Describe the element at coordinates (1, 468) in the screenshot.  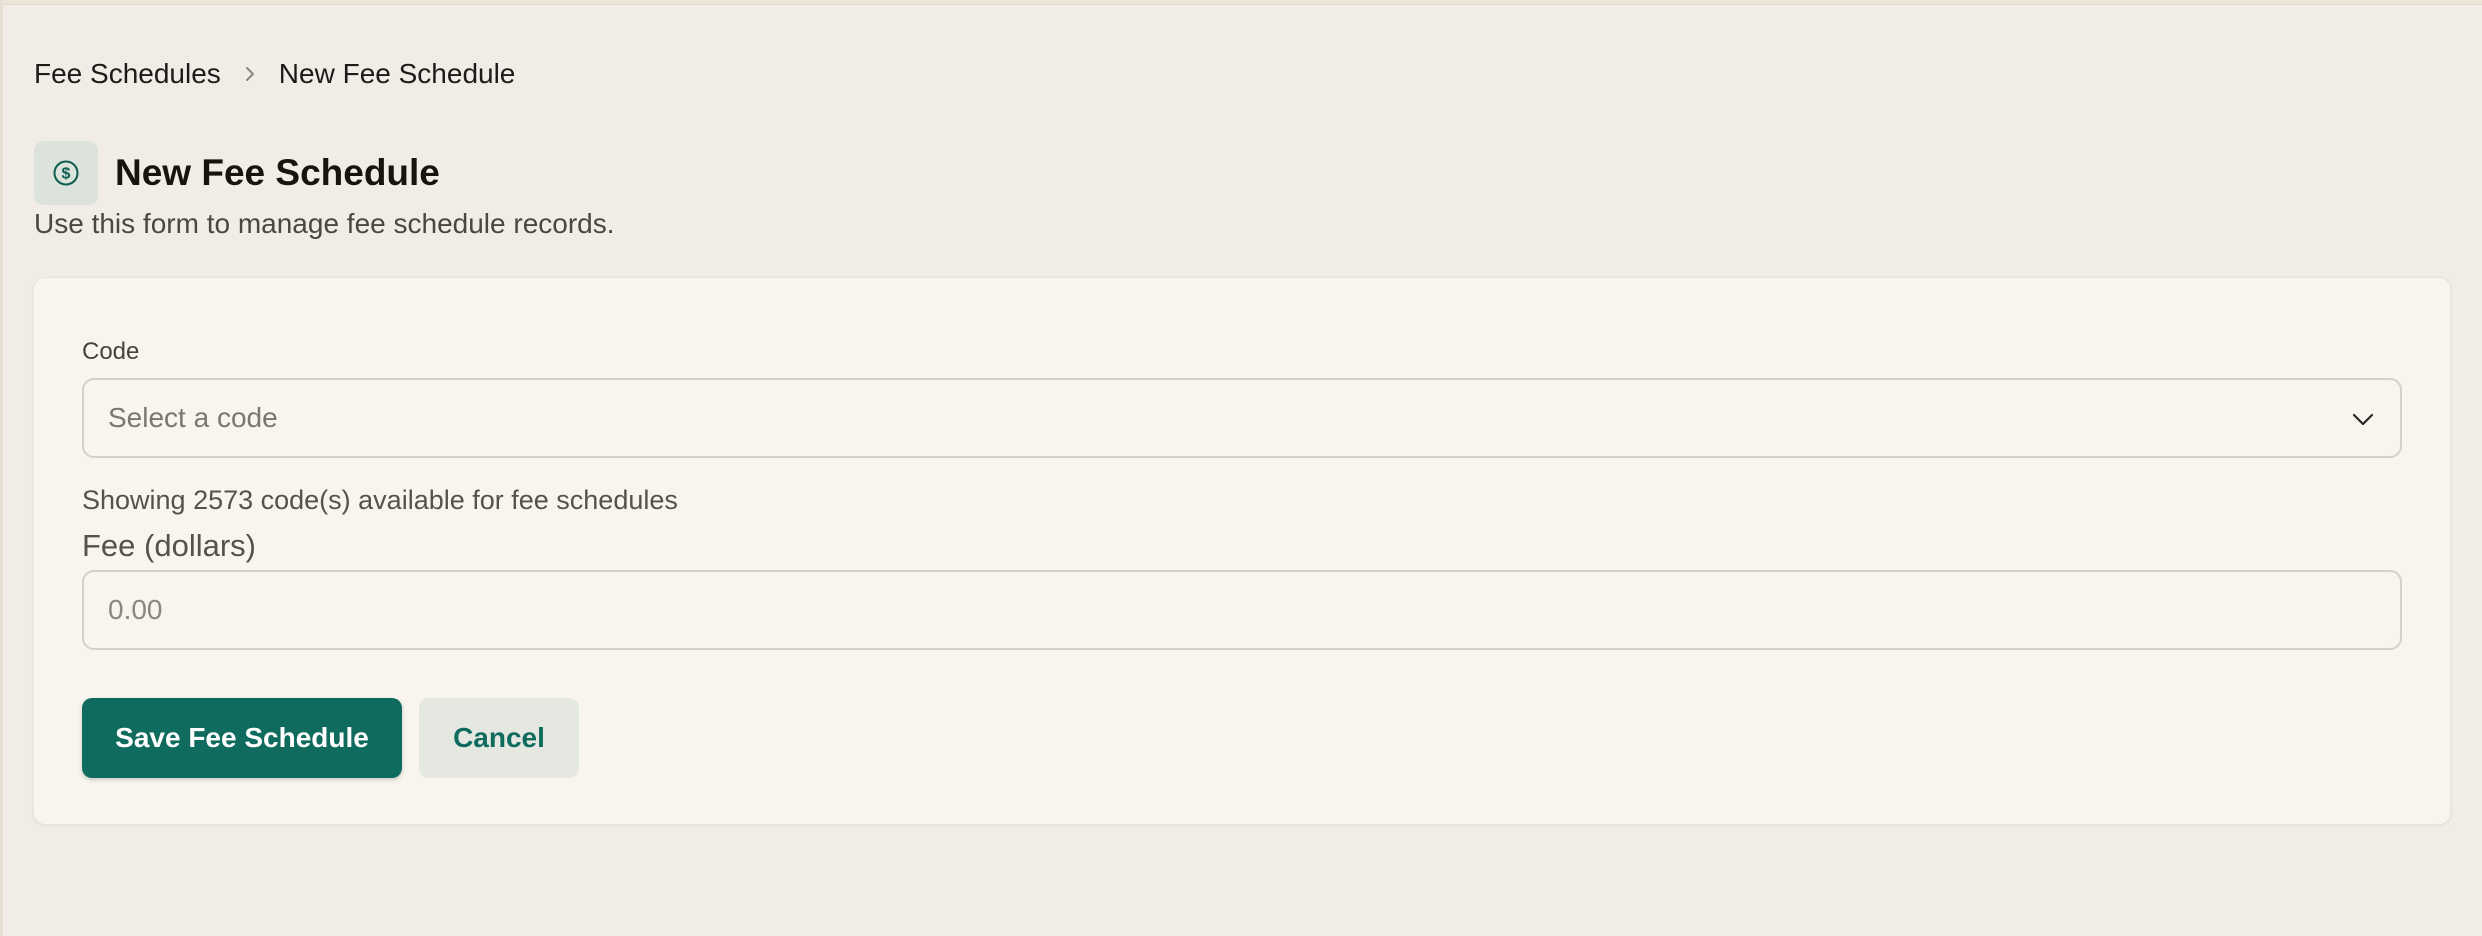
I see `left-border` at that location.